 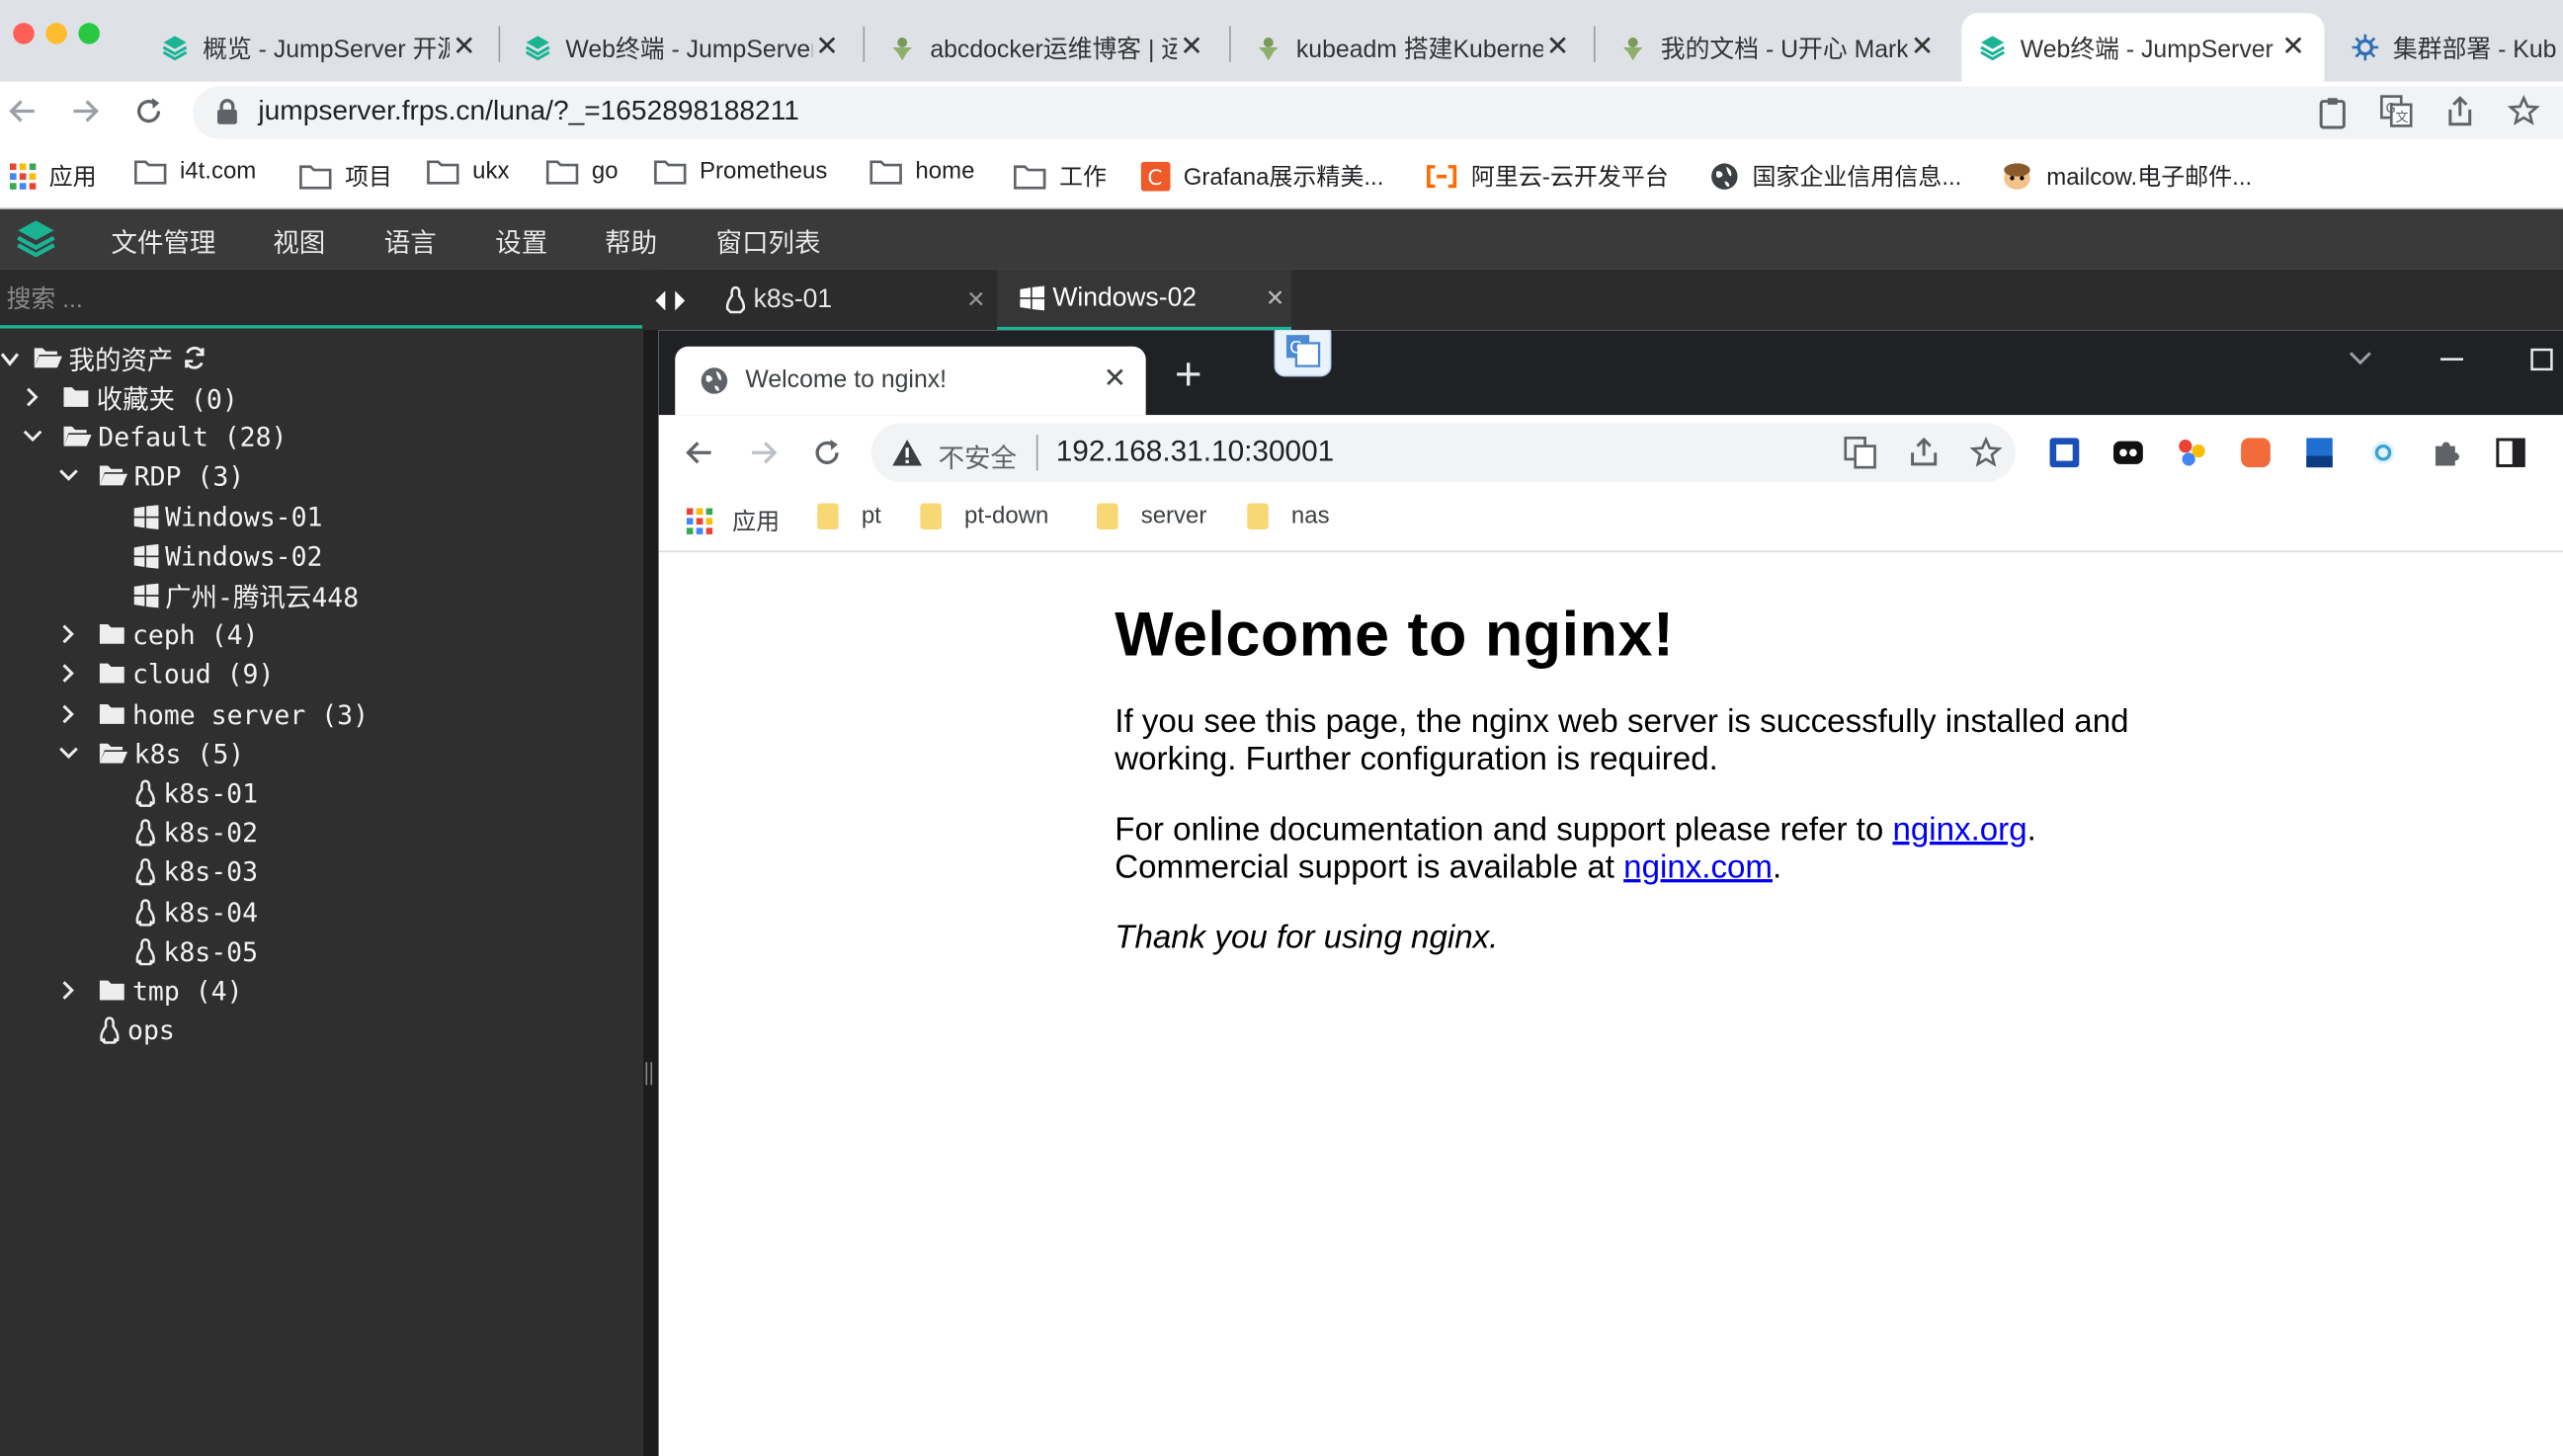 What do you see at coordinates (768, 240) in the screenshot?
I see `menu-window-list: 窗口列表` at bounding box center [768, 240].